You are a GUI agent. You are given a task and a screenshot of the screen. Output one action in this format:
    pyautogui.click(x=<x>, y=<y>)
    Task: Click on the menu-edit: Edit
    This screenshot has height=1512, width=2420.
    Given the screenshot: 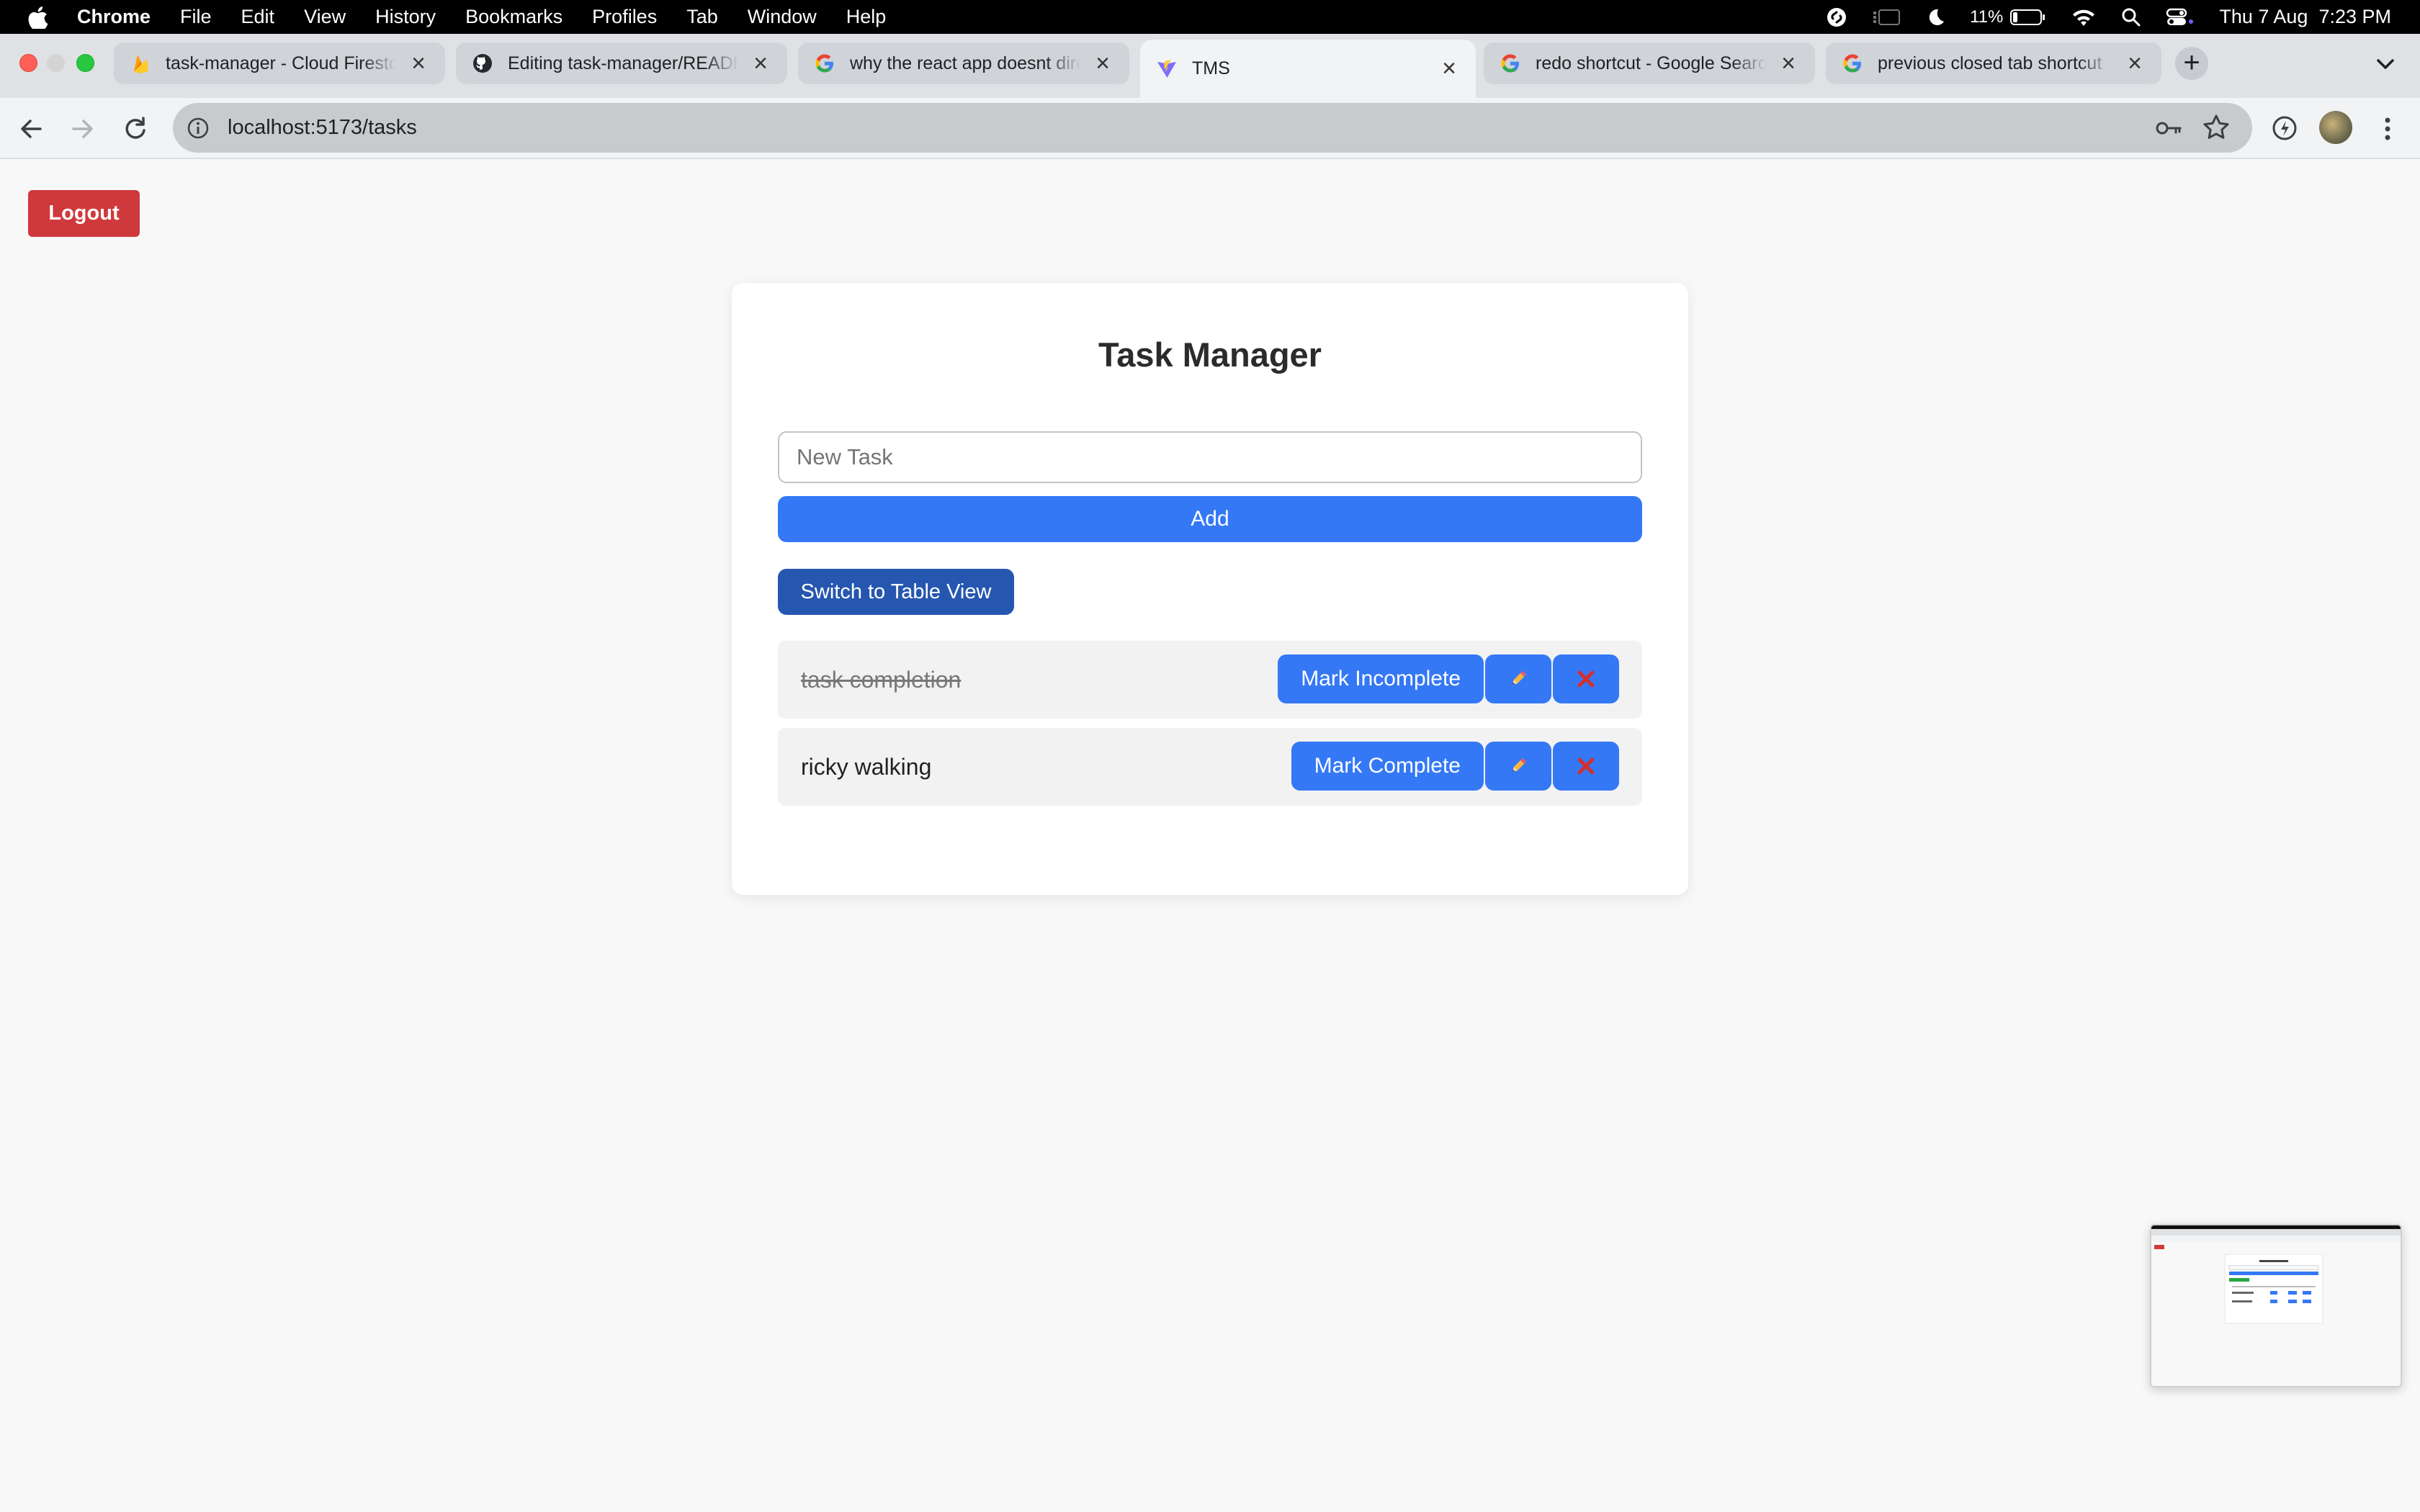 What is the action you would take?
    pyautogui.click(x=258, y=17)
    